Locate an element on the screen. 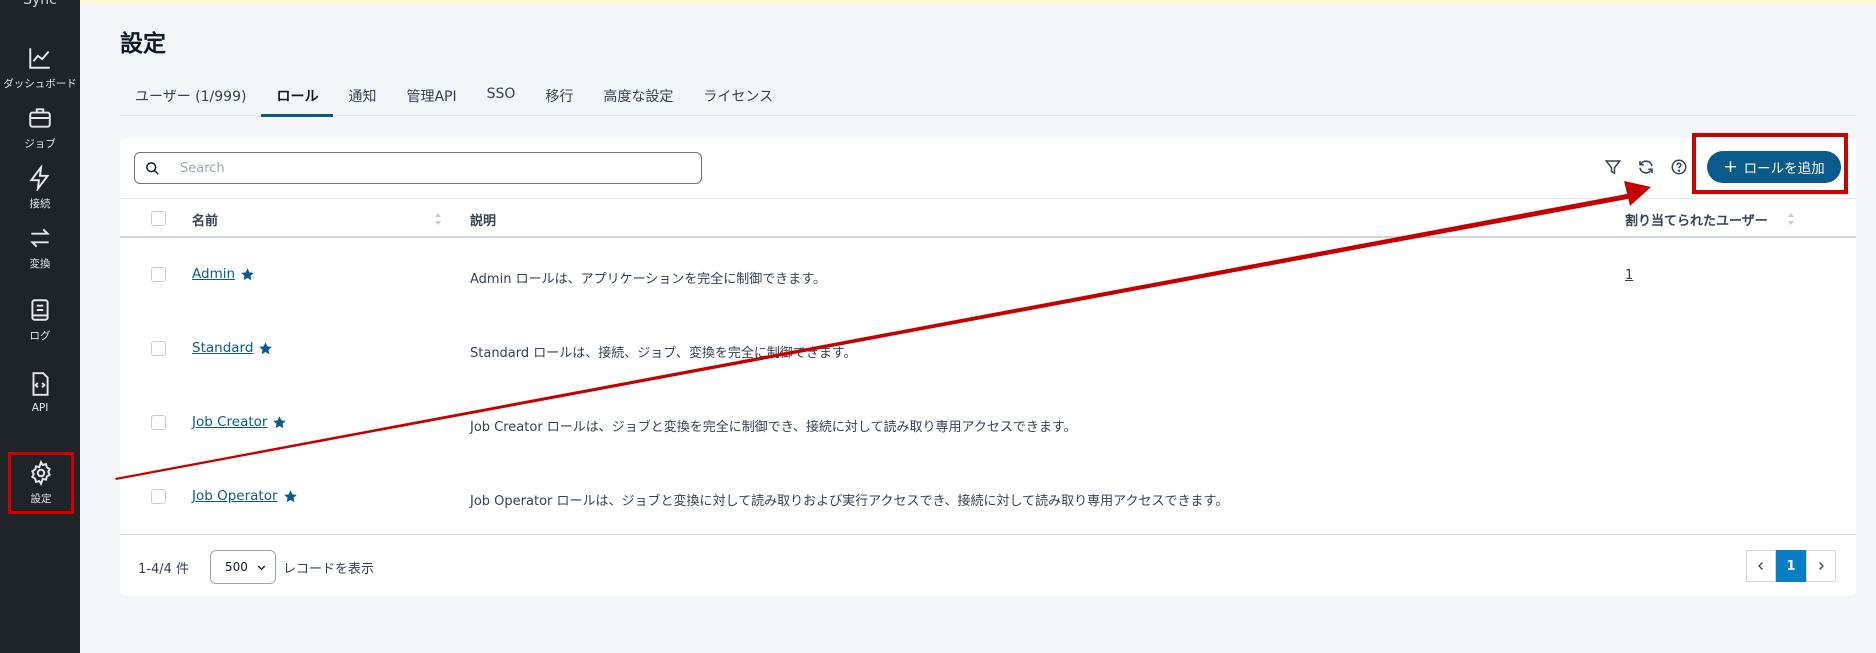  sidebar: Sync ダッシュボード ジョブ 接続 変換 ログ API 設定 is located at coordinates (40, 326).